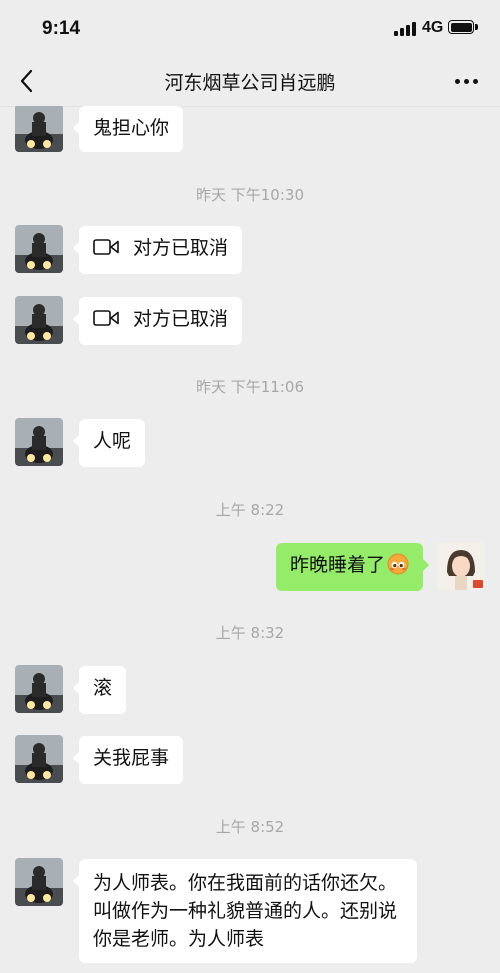  Describe the element at coordinates (250, 29) in the screenshot. I see `status-bar: 9:14 4G` at that location.